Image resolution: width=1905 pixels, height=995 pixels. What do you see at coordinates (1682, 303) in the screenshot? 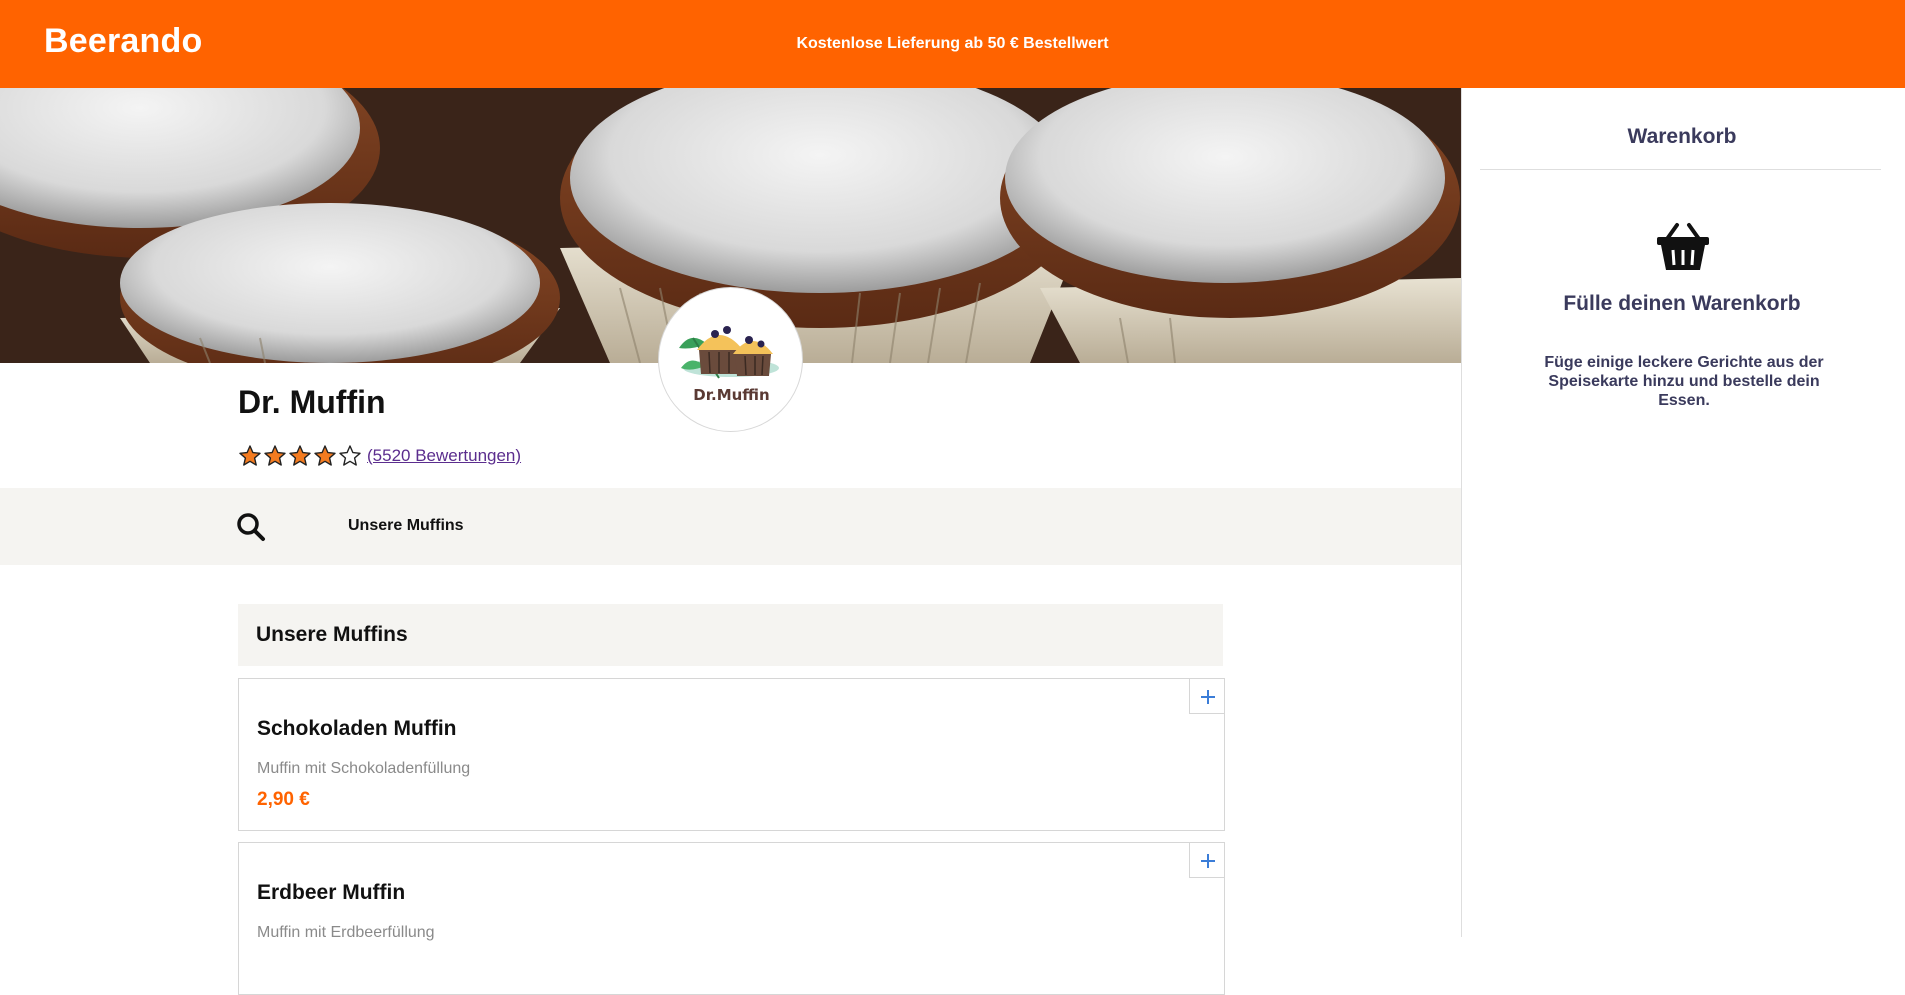
I see `cart-empty-title: Fülle deinen Warenkorb` at bounding box center [1682, 303].